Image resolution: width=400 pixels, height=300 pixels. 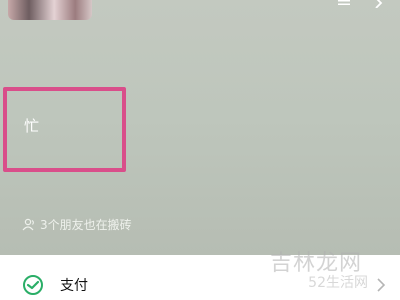 What do you see at coordinates (29, 225) in the screenshot?
I see `friends-icon` at bounding box center [29, 225].